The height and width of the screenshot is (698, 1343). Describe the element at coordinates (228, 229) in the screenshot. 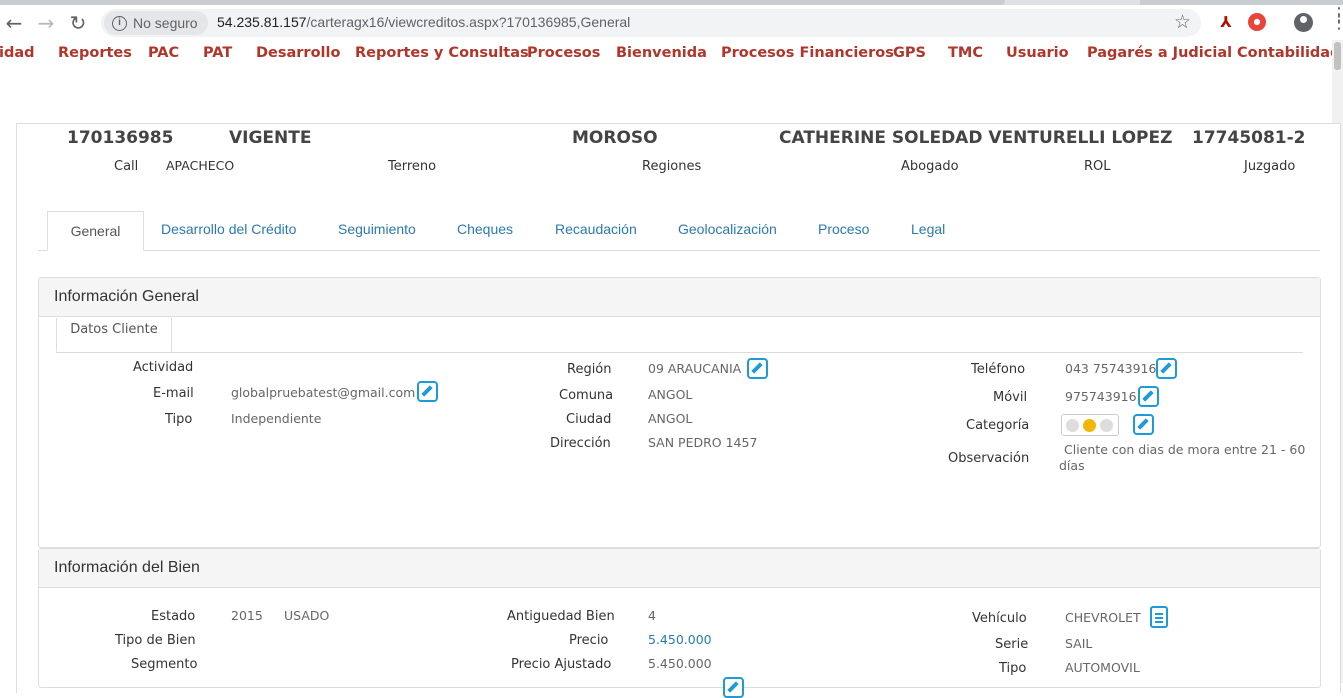

I see `tab-desarrollo-credito: Desarrollo del Crédito` at that location.